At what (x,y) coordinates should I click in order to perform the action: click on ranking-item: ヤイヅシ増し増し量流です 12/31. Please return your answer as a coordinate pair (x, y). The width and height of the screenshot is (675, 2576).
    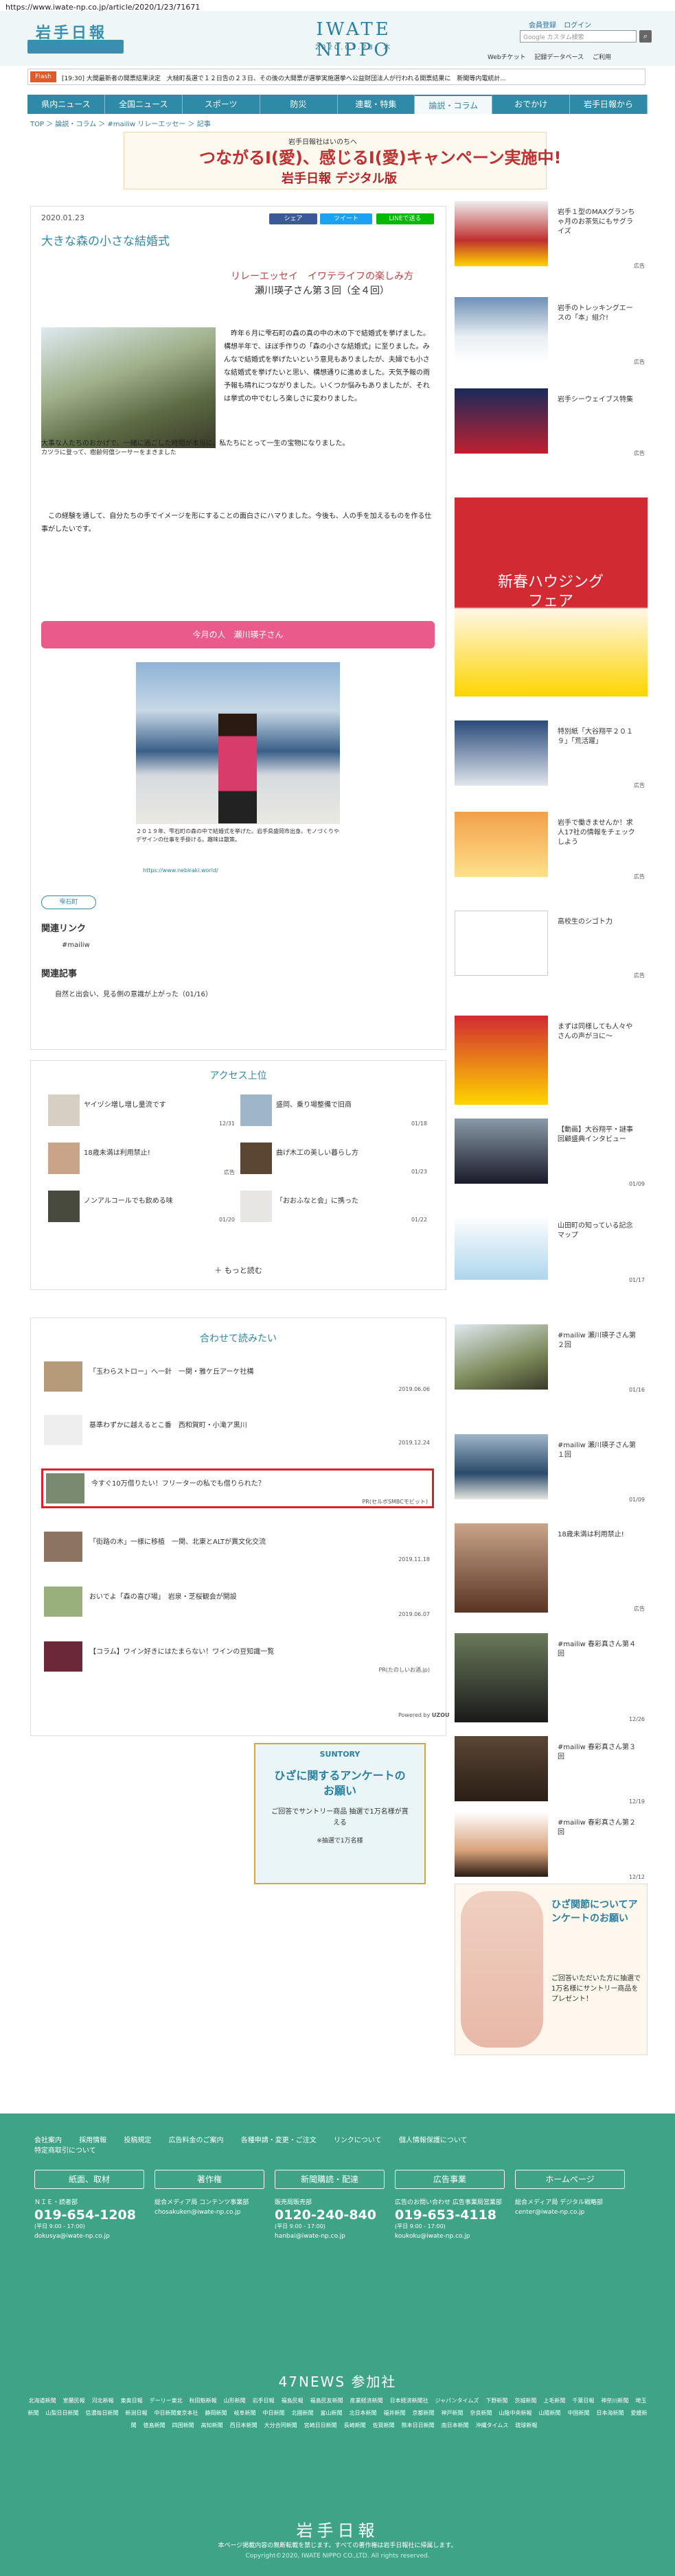
    Looking at the image, I should click on (141, 1113).